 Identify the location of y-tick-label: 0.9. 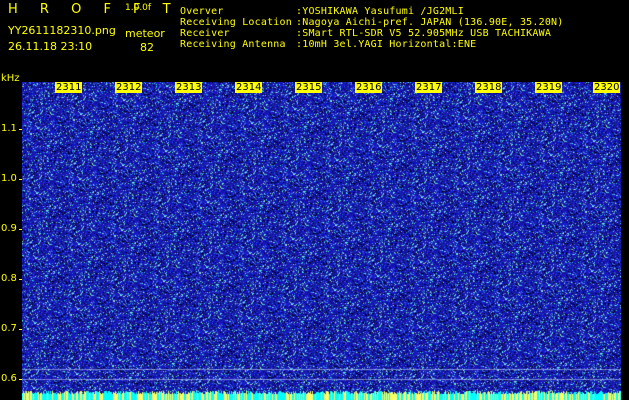
(9, 228).